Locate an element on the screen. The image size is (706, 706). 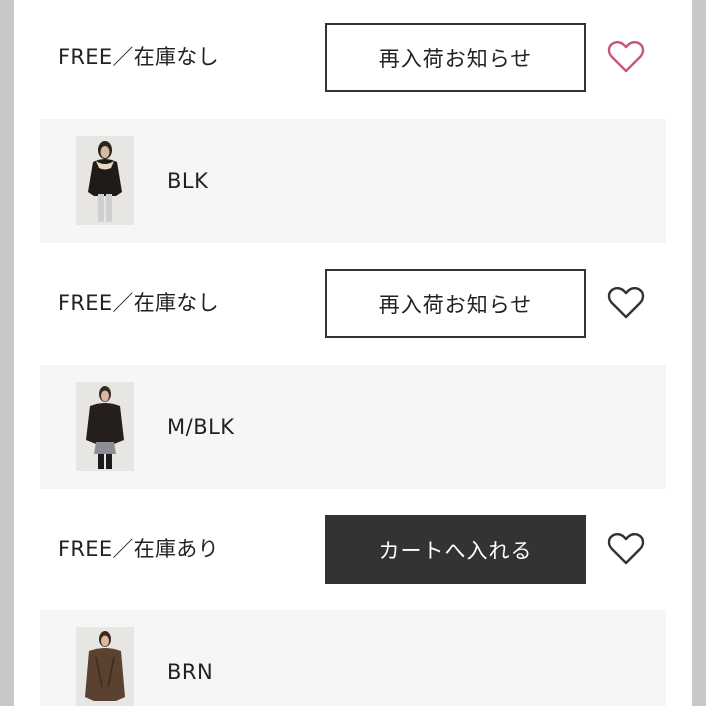
size-stock-label: FREE／在庫あり is located at coordinates (138, 549).